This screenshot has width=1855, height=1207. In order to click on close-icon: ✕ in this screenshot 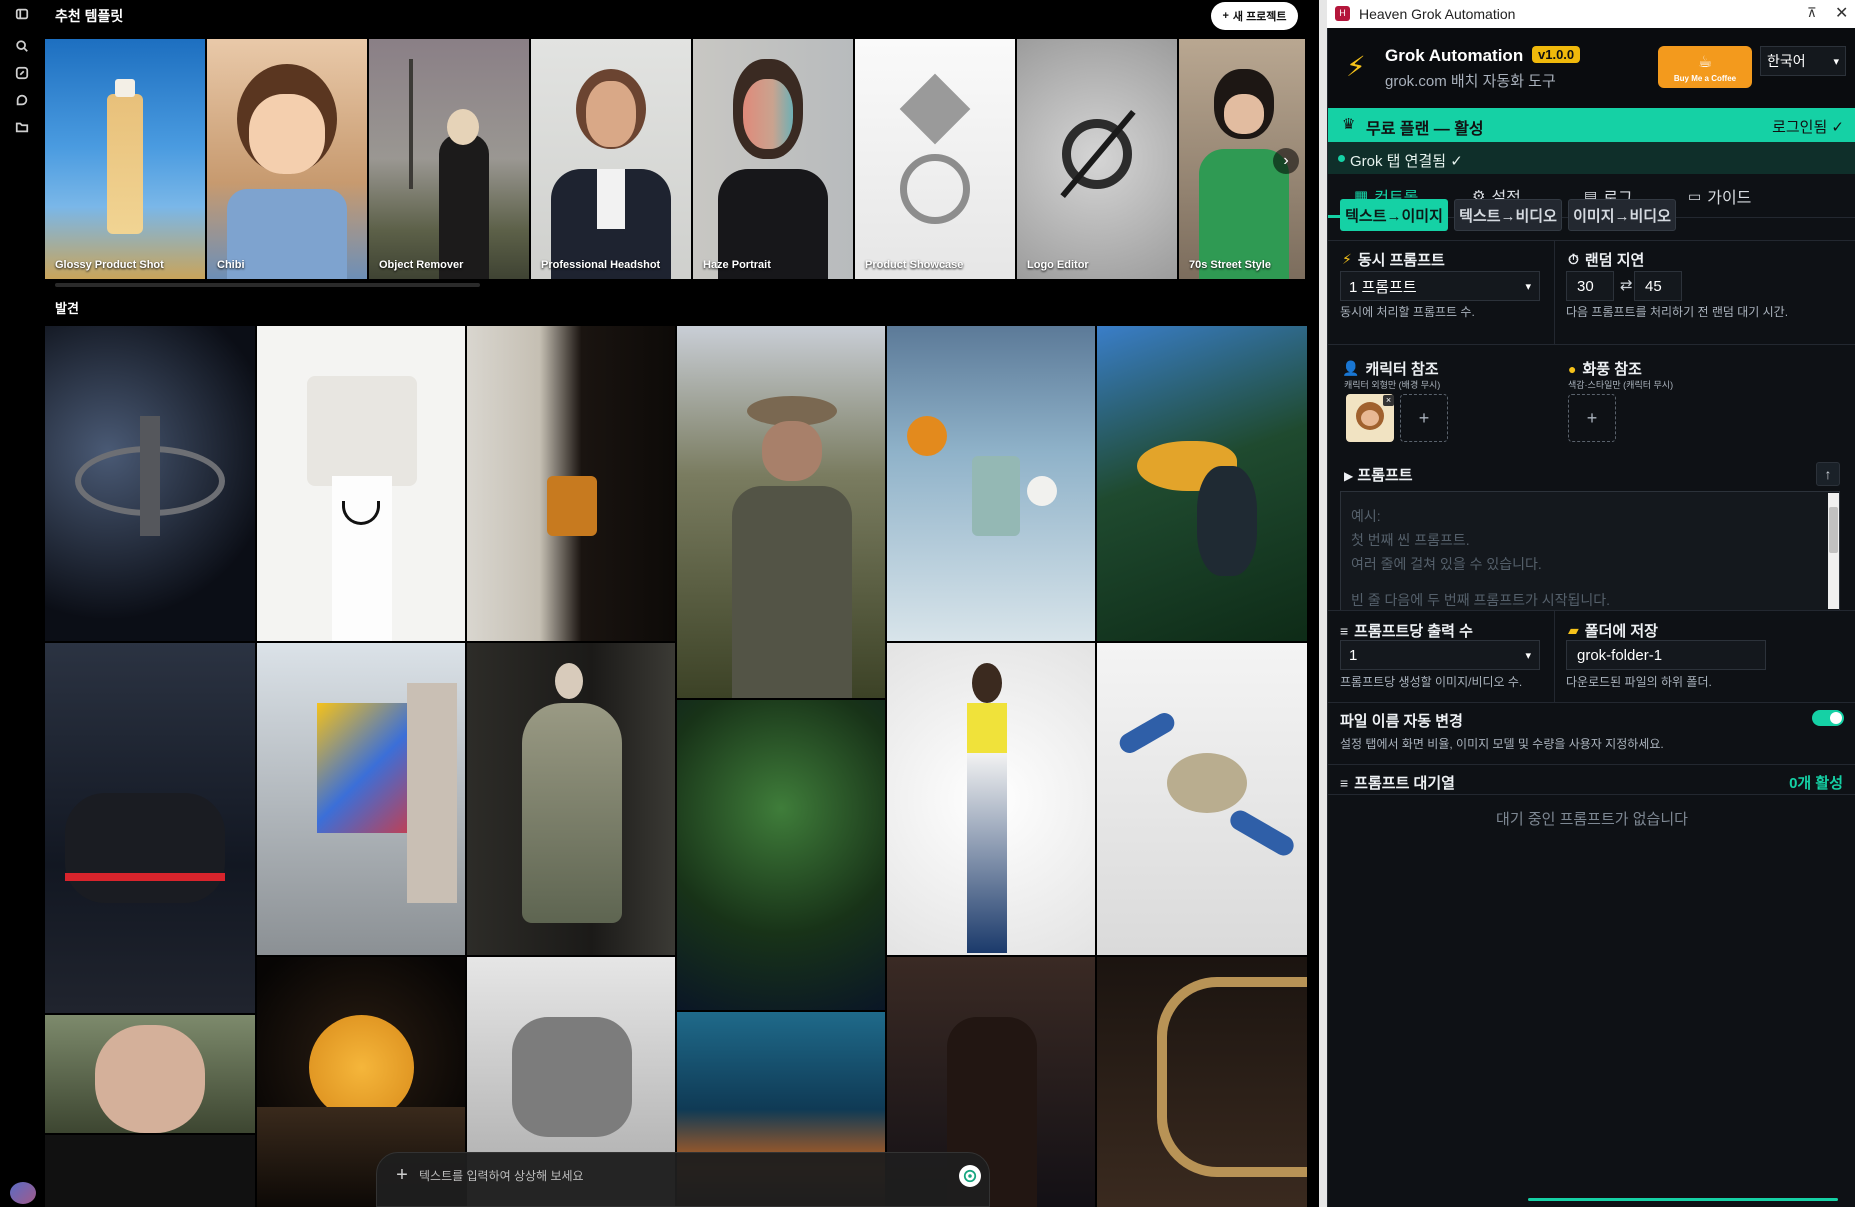, I will do `click(1843, 12)`.